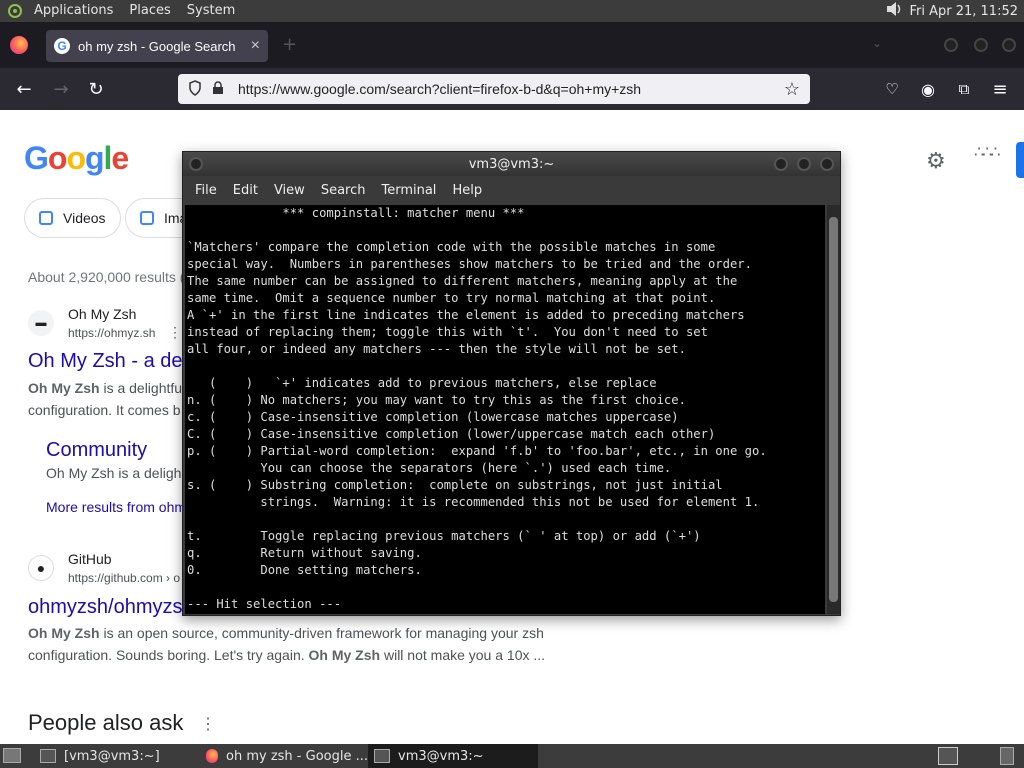 The image size is (1024, 768). I want to click on task-label: vm3@vm3:~, so click(441, 756).